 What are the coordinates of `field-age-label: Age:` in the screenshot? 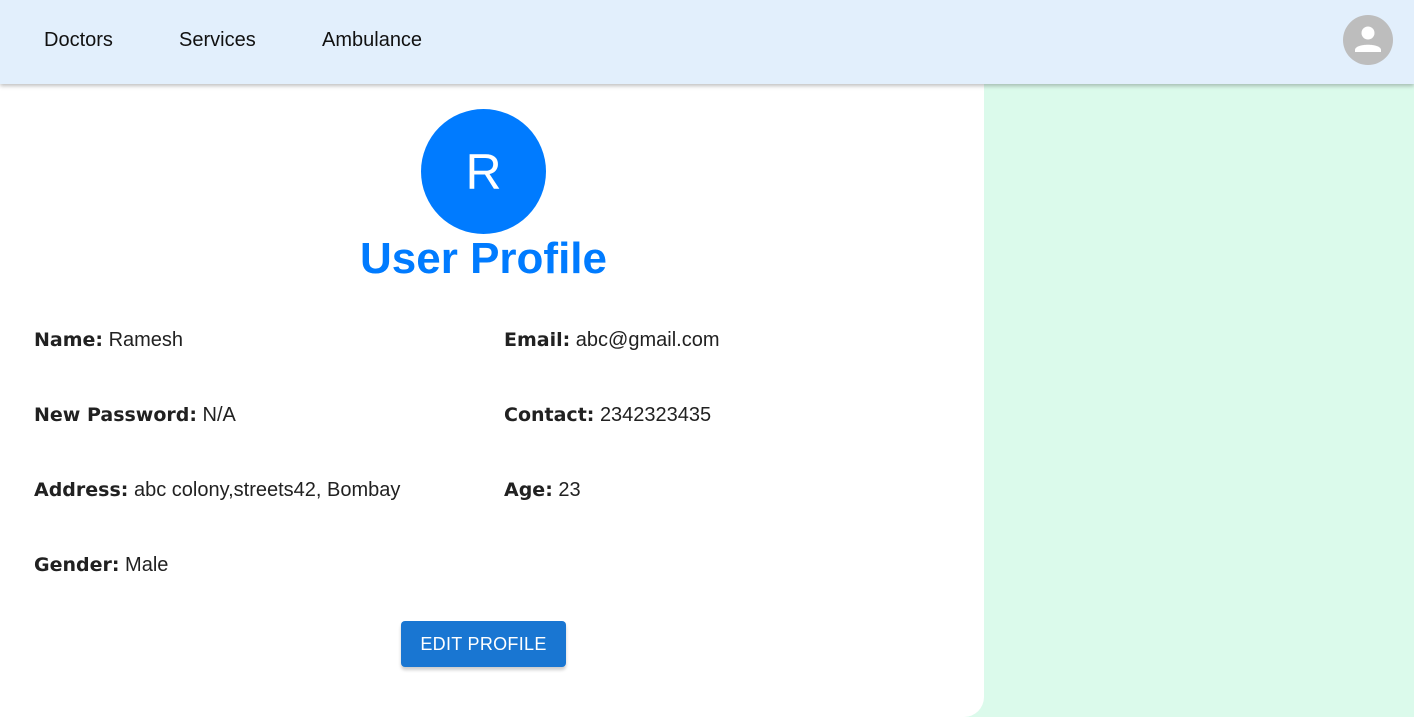 It's located at (528, 490).